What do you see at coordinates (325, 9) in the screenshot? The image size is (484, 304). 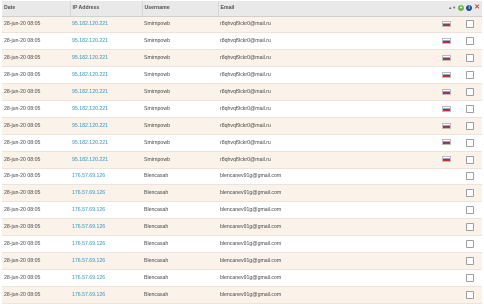 I see `column-header-email: Email` at bounding box center [325, 9].